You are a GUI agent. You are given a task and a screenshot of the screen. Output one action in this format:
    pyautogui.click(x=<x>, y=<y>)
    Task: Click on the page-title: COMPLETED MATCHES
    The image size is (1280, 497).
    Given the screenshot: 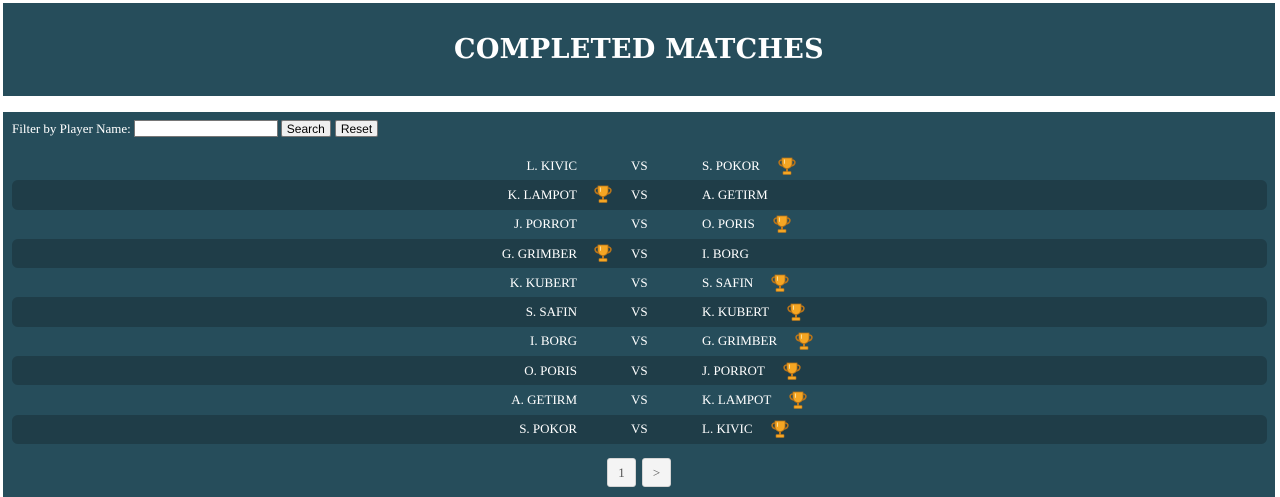 What is the action you would take?
    pyautogui.click(x=639, y=49)
    